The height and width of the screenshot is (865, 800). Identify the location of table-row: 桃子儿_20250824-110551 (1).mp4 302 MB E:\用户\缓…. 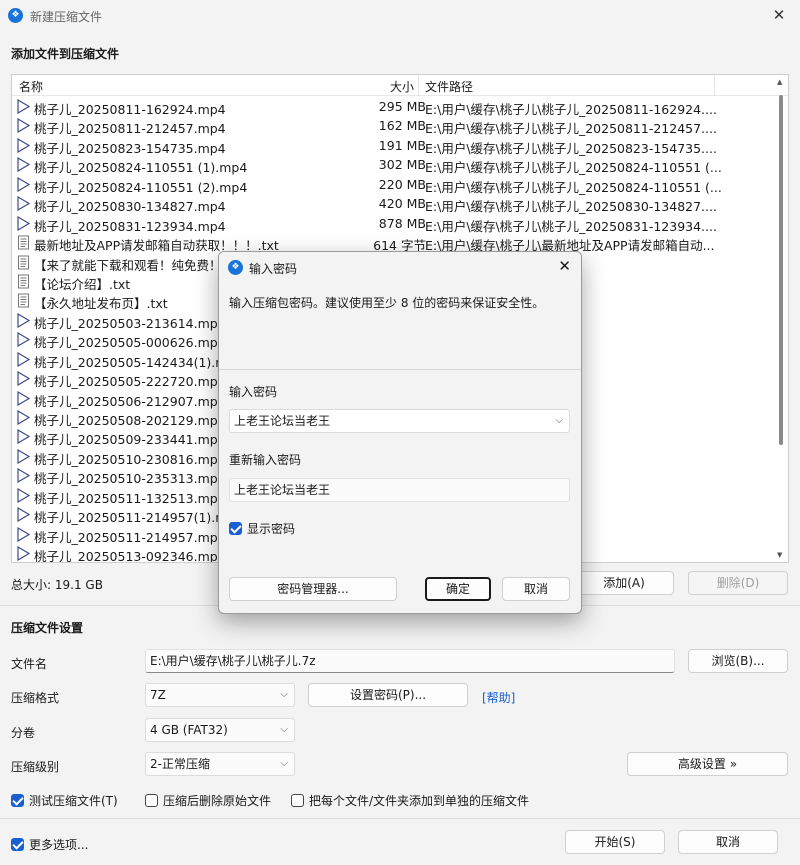
(393, 165).